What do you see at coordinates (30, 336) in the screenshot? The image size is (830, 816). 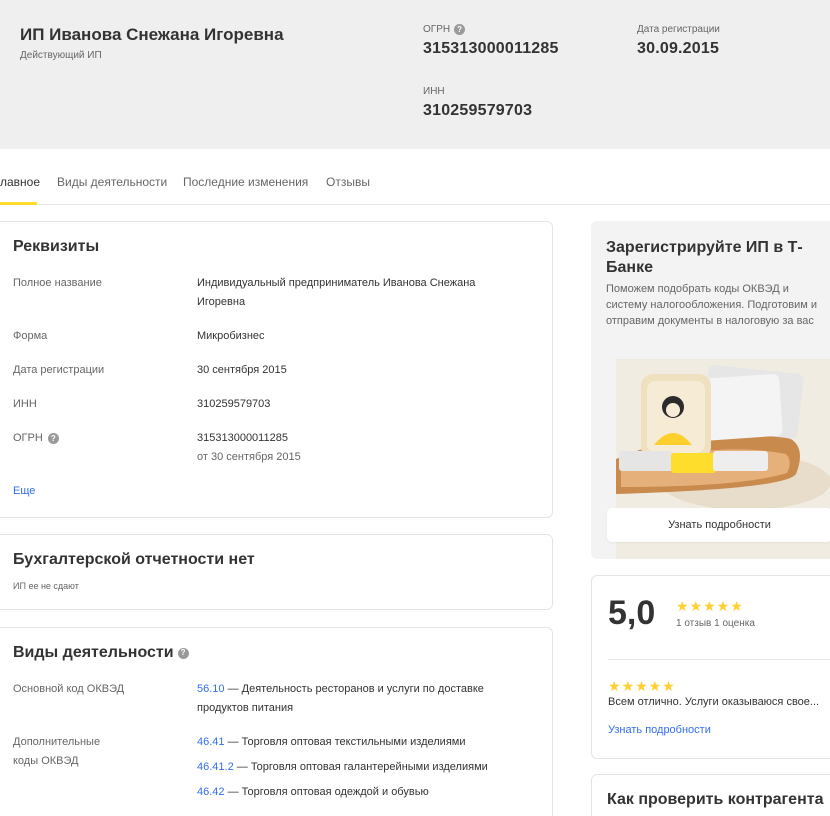 I see `form-label: Форма` at bounding box center [30, 336].